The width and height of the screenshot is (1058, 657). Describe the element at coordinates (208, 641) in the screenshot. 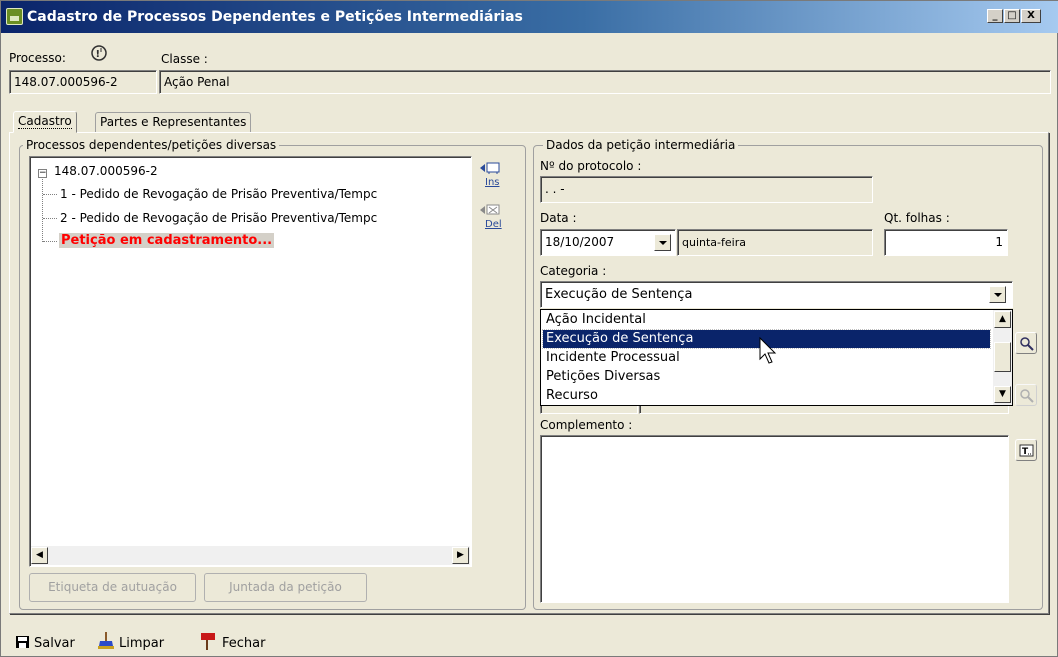

I see `exit-sign-icon` at that location.